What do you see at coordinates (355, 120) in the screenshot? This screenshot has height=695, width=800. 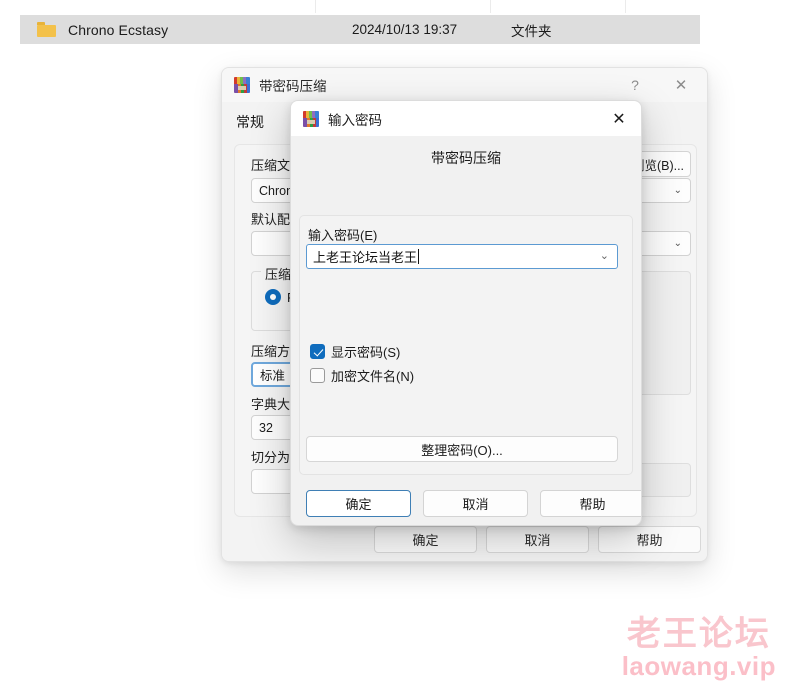 I see `password-dialog-title: 输入密码` at bounding box center [355, 120].